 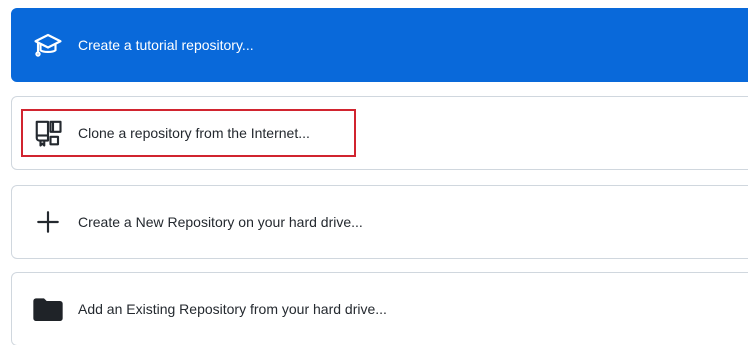 What do you see at coordinates (48, 309) in the screenshot?
I see `folder-icon` at bounding box center [48, 309].